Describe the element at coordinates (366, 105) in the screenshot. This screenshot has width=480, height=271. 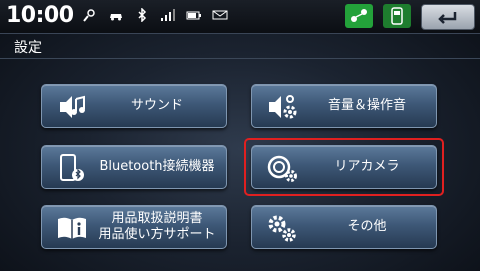
I see `volume-operation-sound-label: 音量＆操作音` at that location.